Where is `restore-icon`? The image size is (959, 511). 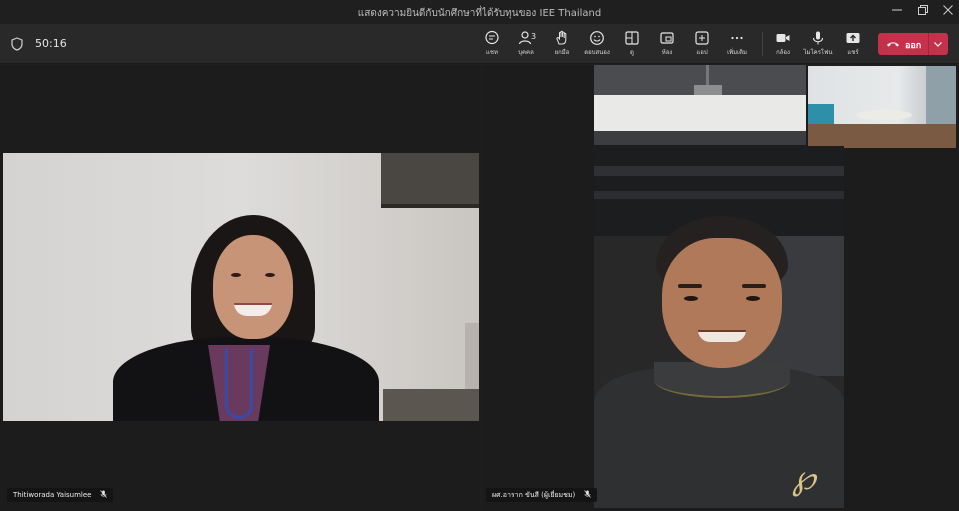 restore-icon is located at coordinates (923, 12).